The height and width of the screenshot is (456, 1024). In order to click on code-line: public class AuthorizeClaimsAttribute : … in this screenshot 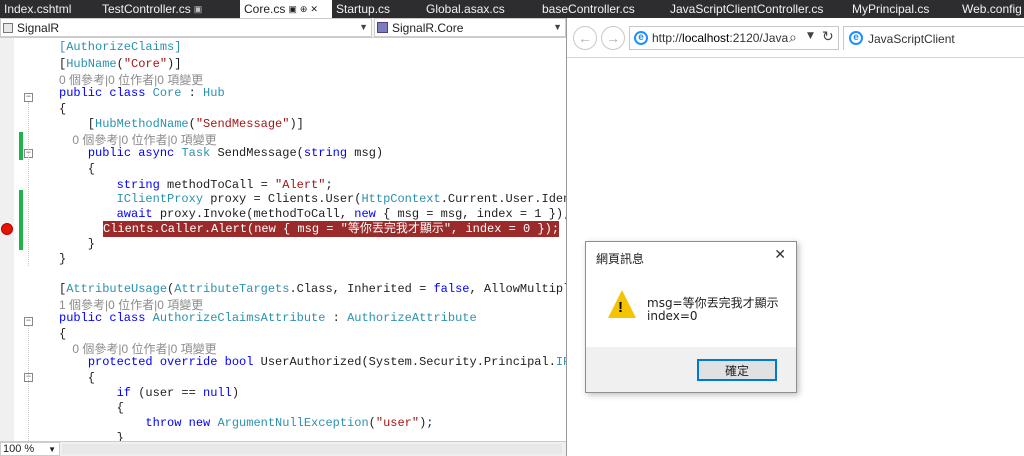, I will do `click(268, 318)`.